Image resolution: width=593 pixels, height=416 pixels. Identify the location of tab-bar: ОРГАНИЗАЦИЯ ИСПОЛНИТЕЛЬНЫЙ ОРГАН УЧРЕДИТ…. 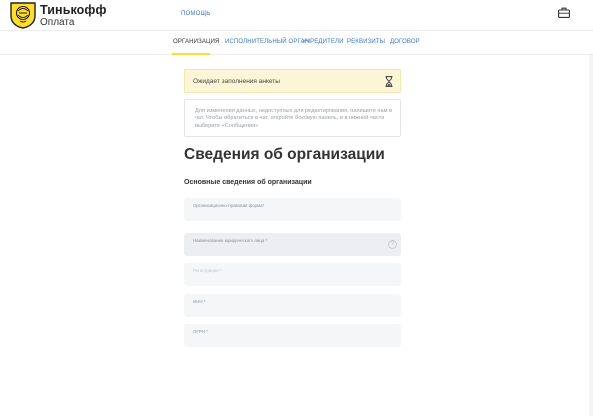
(296, 43).